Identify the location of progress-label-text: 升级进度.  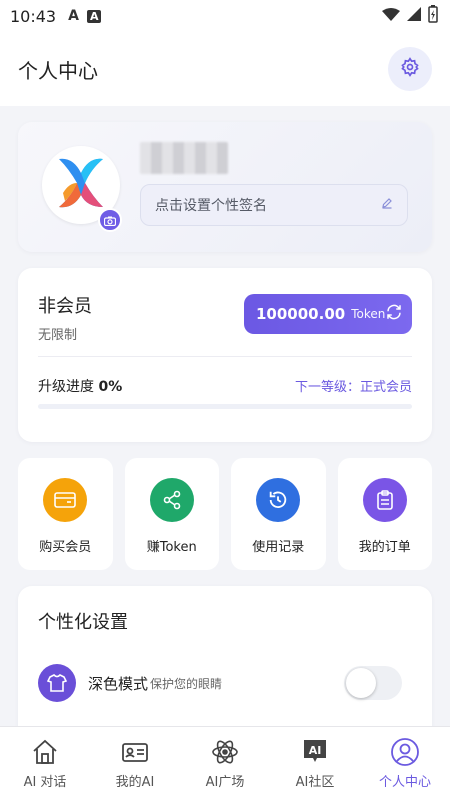
(66, 387).